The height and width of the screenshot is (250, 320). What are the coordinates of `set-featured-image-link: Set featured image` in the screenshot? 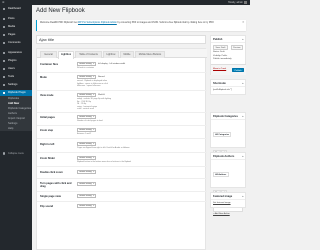 It's located at (228, 202).